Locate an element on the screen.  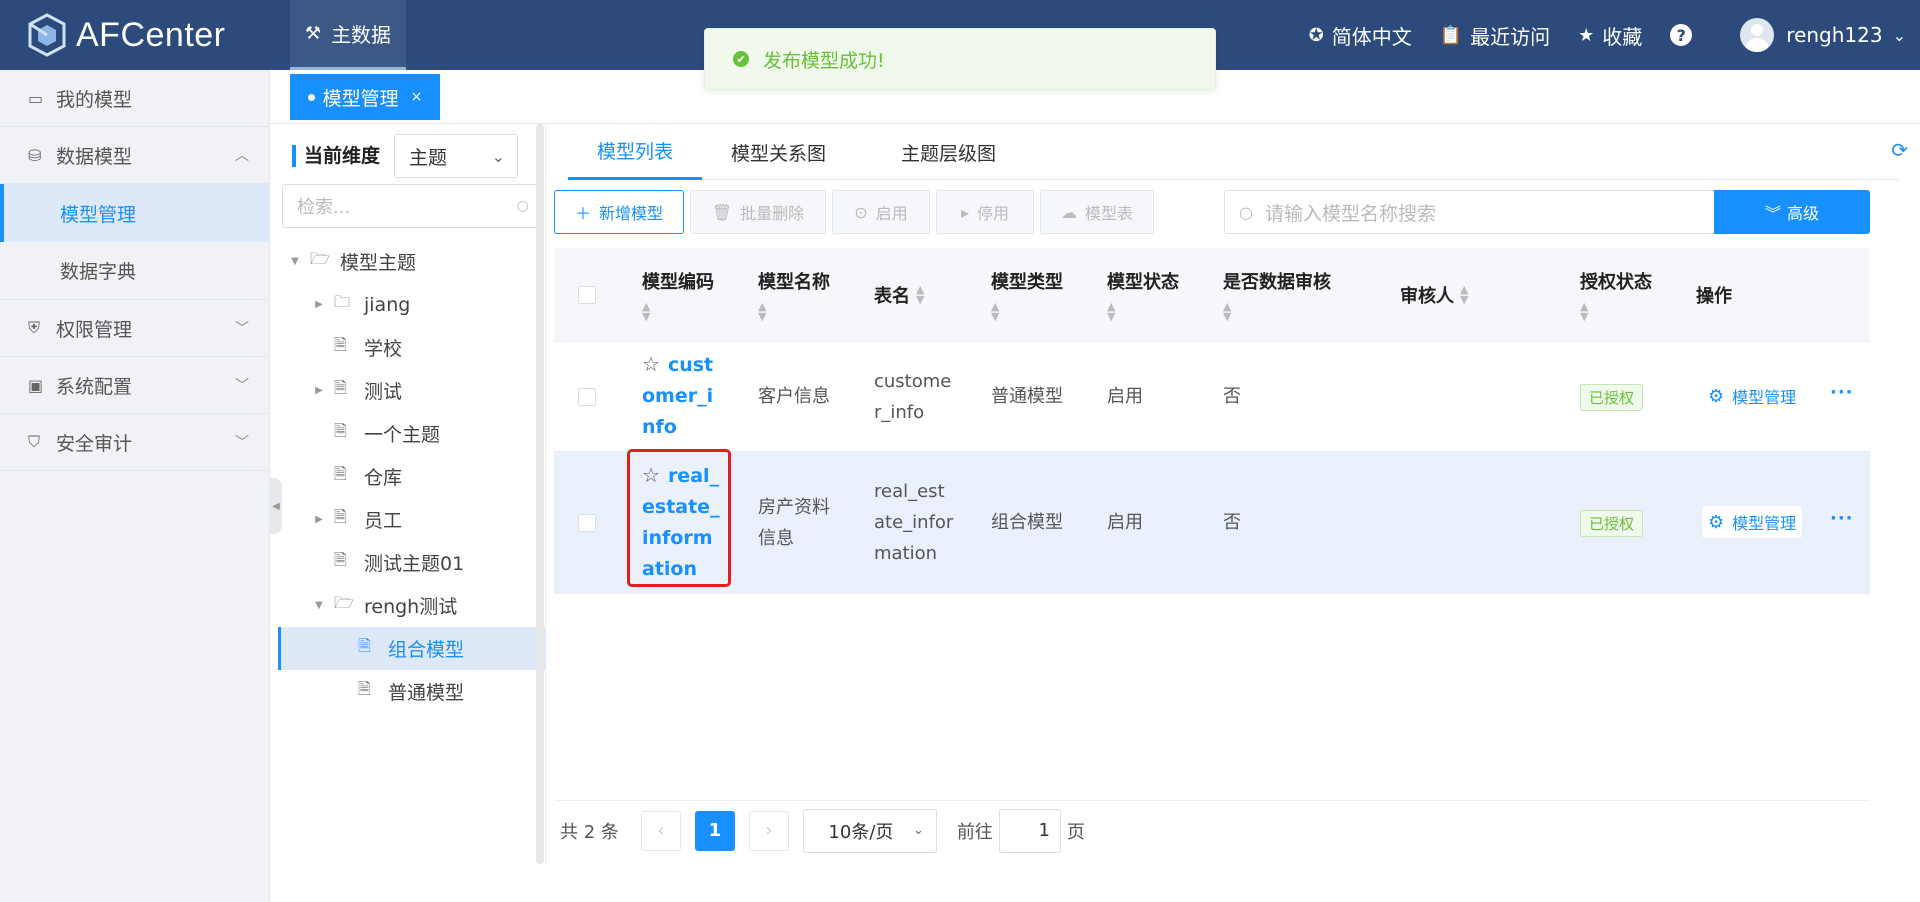
enable-button: ⊙ 启用 is located at coordinates (881, 212).